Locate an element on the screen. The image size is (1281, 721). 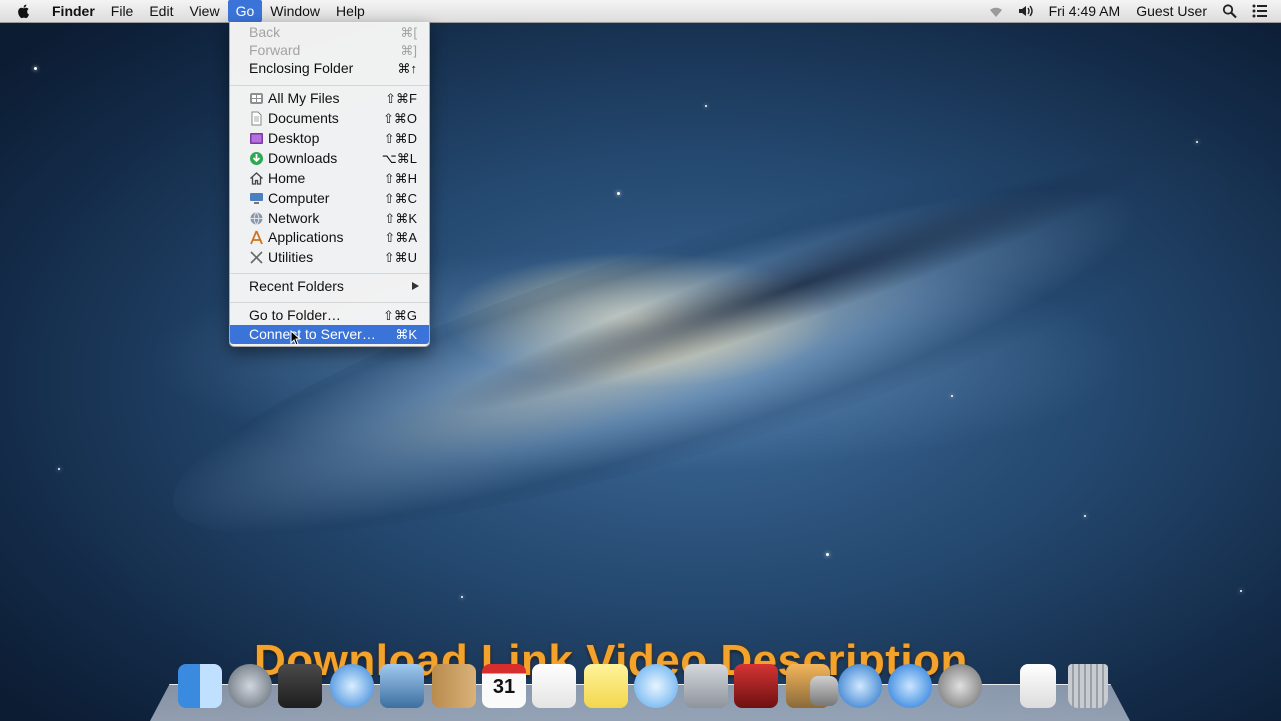
documents-icon is located at coordinates (256, 118).